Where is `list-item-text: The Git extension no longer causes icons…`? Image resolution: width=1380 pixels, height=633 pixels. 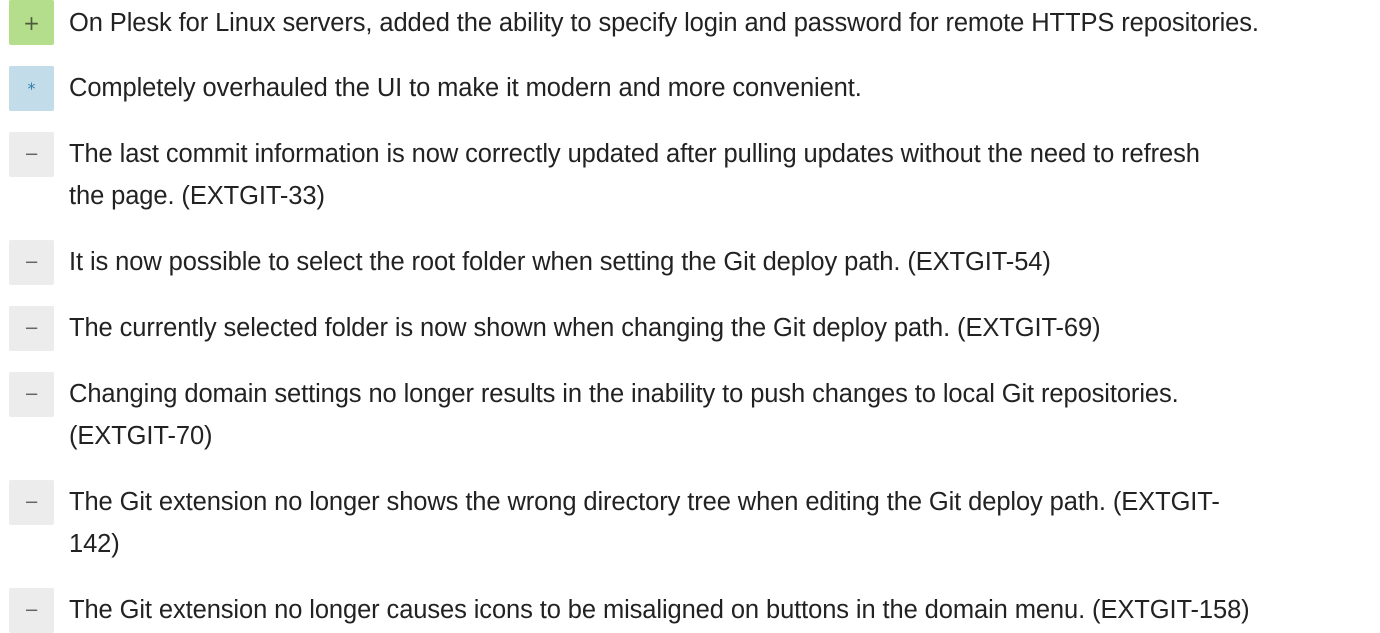 list-item-text: The Git extension no longer causes icons… is located at coordinates (659, 610).